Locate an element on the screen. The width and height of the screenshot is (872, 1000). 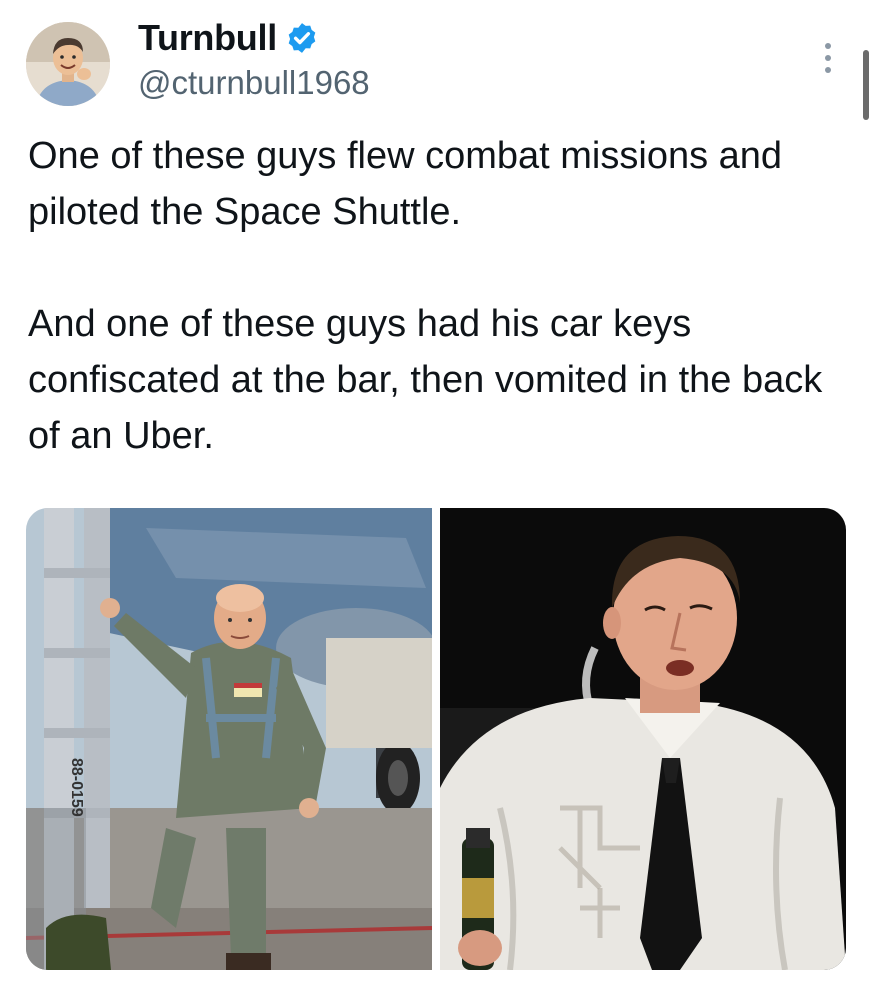
author-name-row: Turnbull is located at coordinates (228, 38).